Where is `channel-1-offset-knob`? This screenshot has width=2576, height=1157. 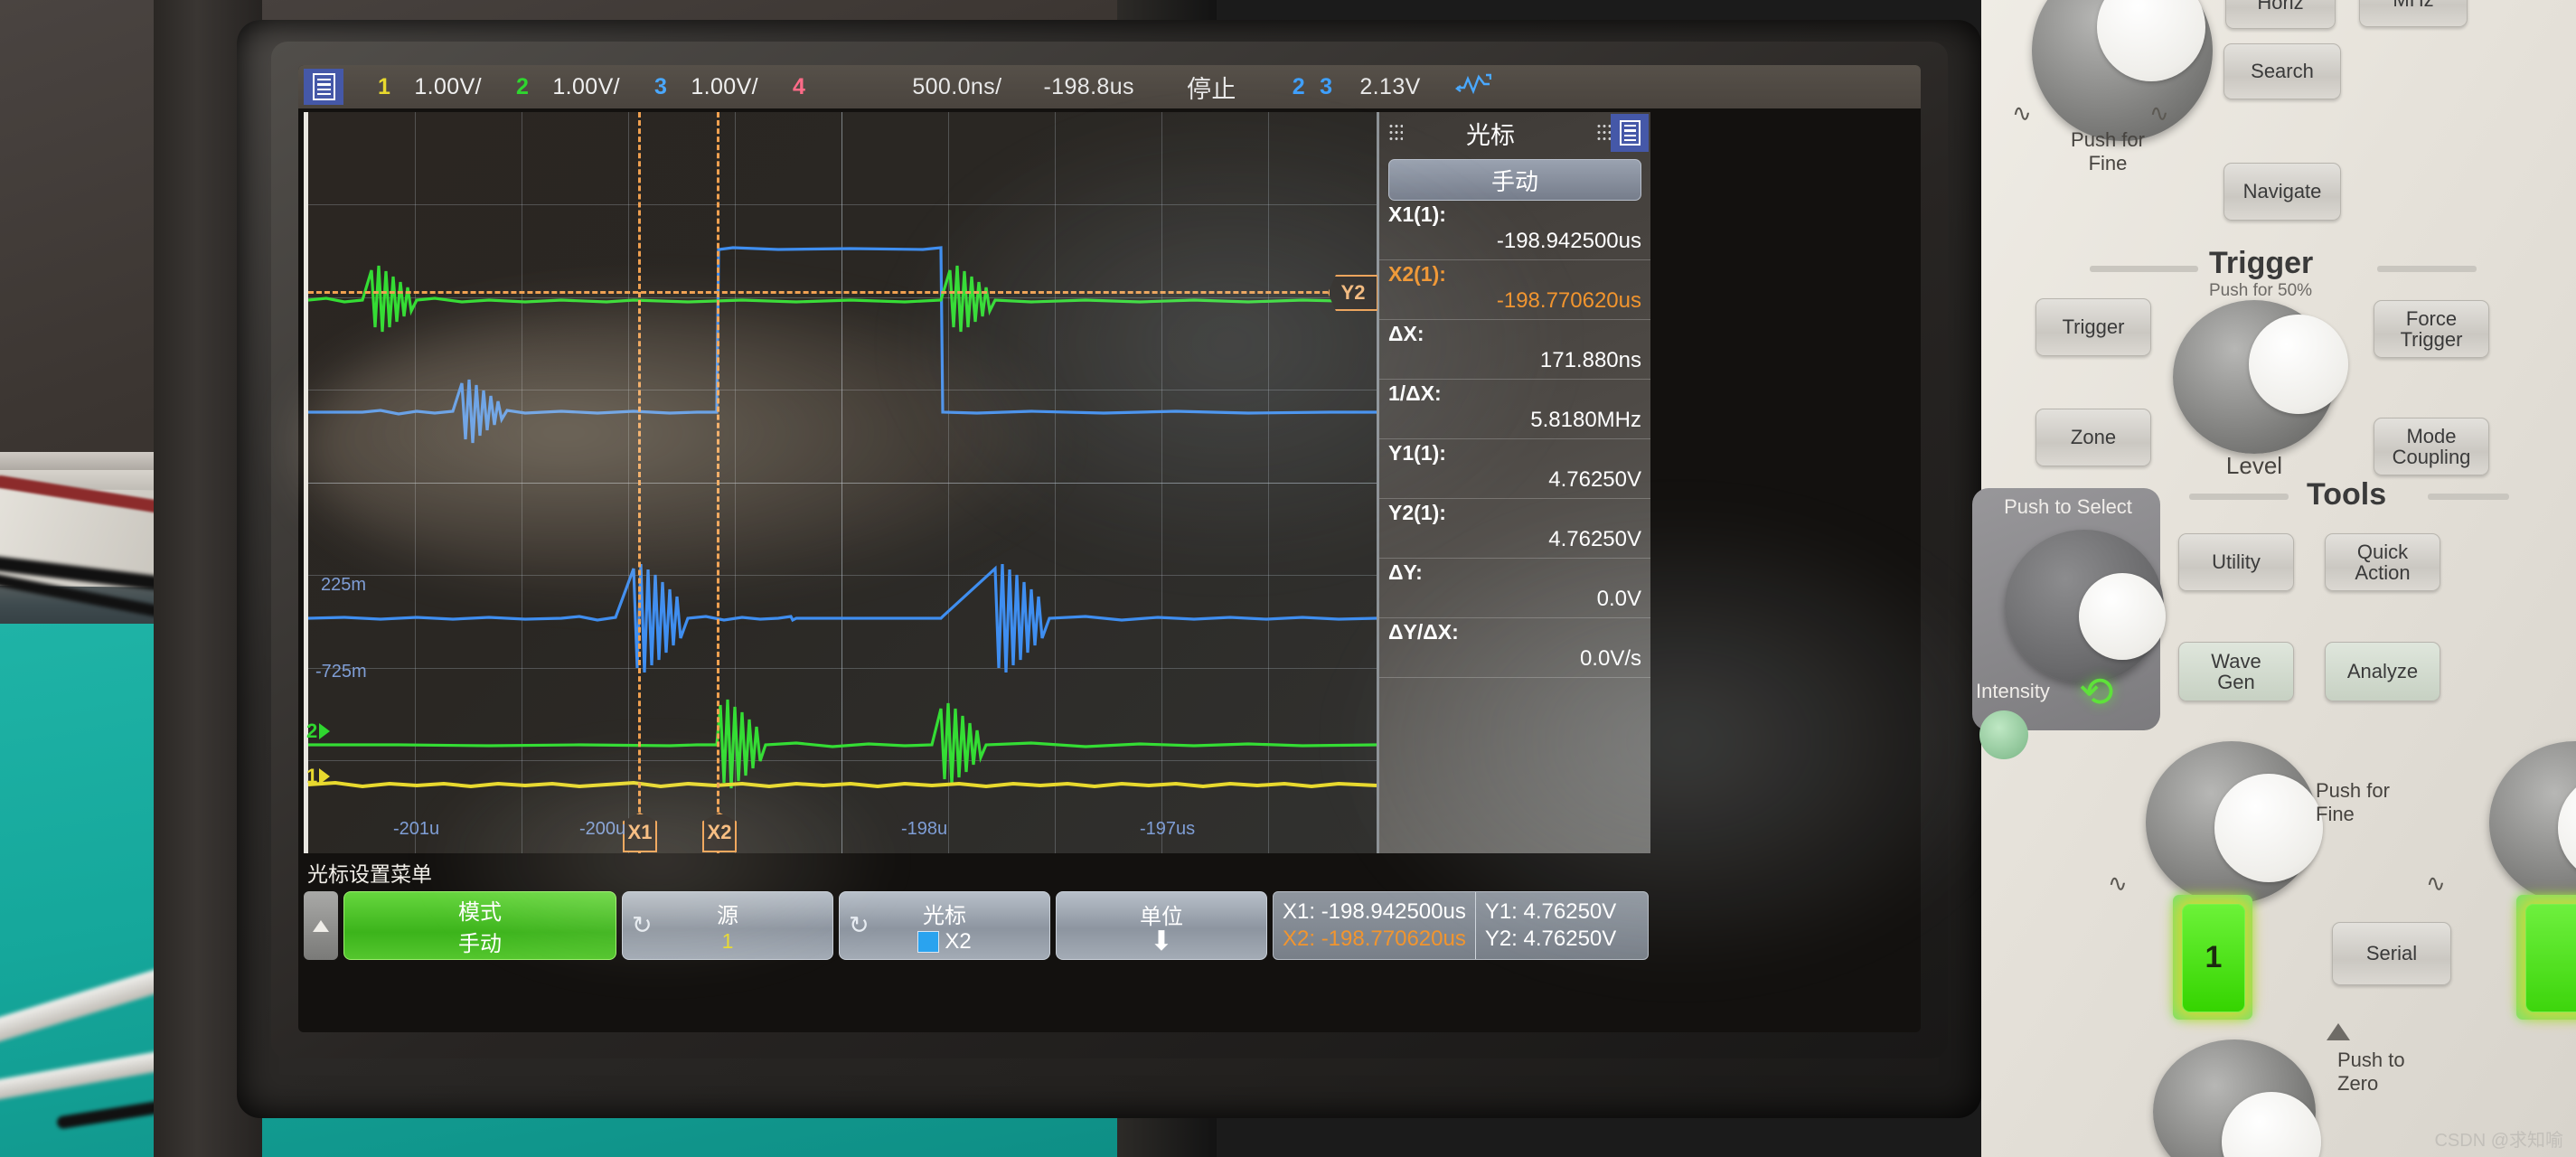 channel-1-offset-knob is located at coordinates (2237, 1098).